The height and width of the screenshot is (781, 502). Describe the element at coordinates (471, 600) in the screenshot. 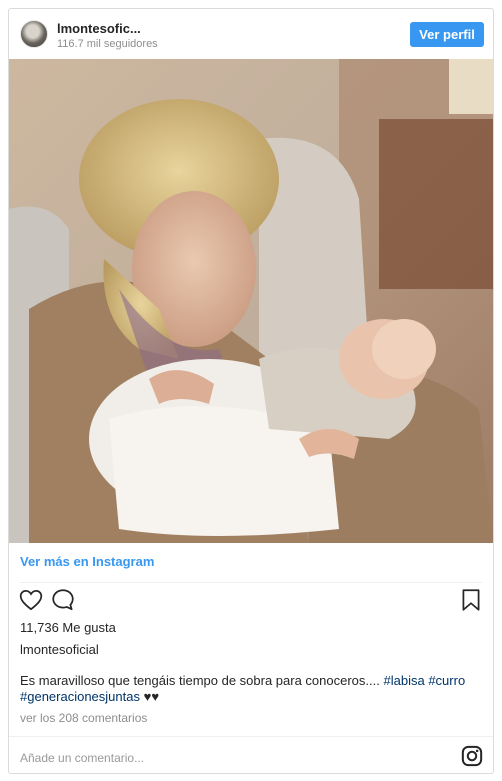

I see `bookmark-icon` at that location.